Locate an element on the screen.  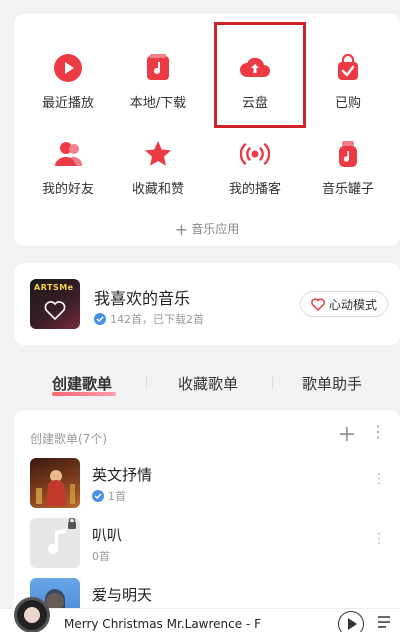
grid-label: 最近播放 is located at coordinates (67, 103).